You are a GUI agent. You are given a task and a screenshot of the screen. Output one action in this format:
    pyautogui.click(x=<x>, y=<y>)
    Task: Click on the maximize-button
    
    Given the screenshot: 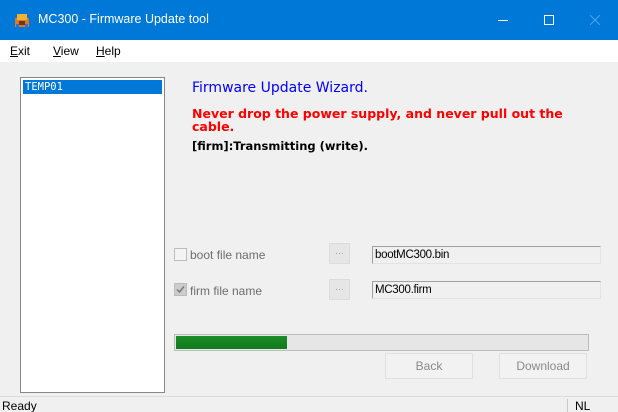 What is the action you would take?
    pyautogui.click(x=549, y=20)
    